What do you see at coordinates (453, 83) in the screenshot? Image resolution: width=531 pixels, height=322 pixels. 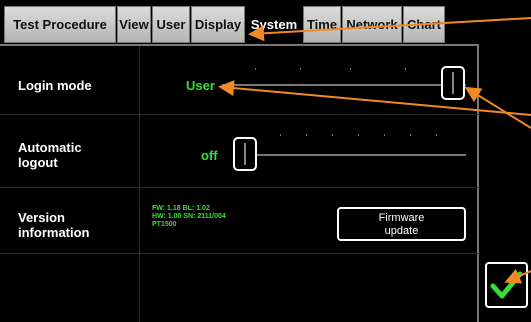 I see `login-mode-slider-knob` at bounding box center [453, 83].